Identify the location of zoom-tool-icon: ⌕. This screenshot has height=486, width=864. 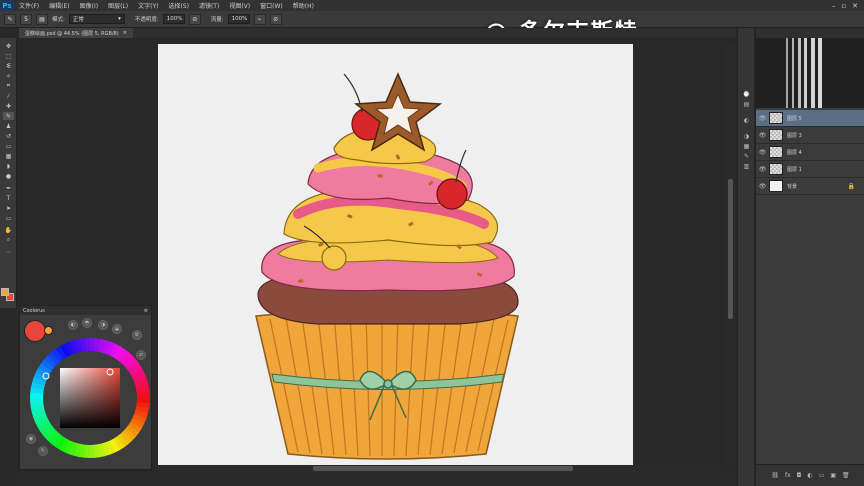
(8, 240).